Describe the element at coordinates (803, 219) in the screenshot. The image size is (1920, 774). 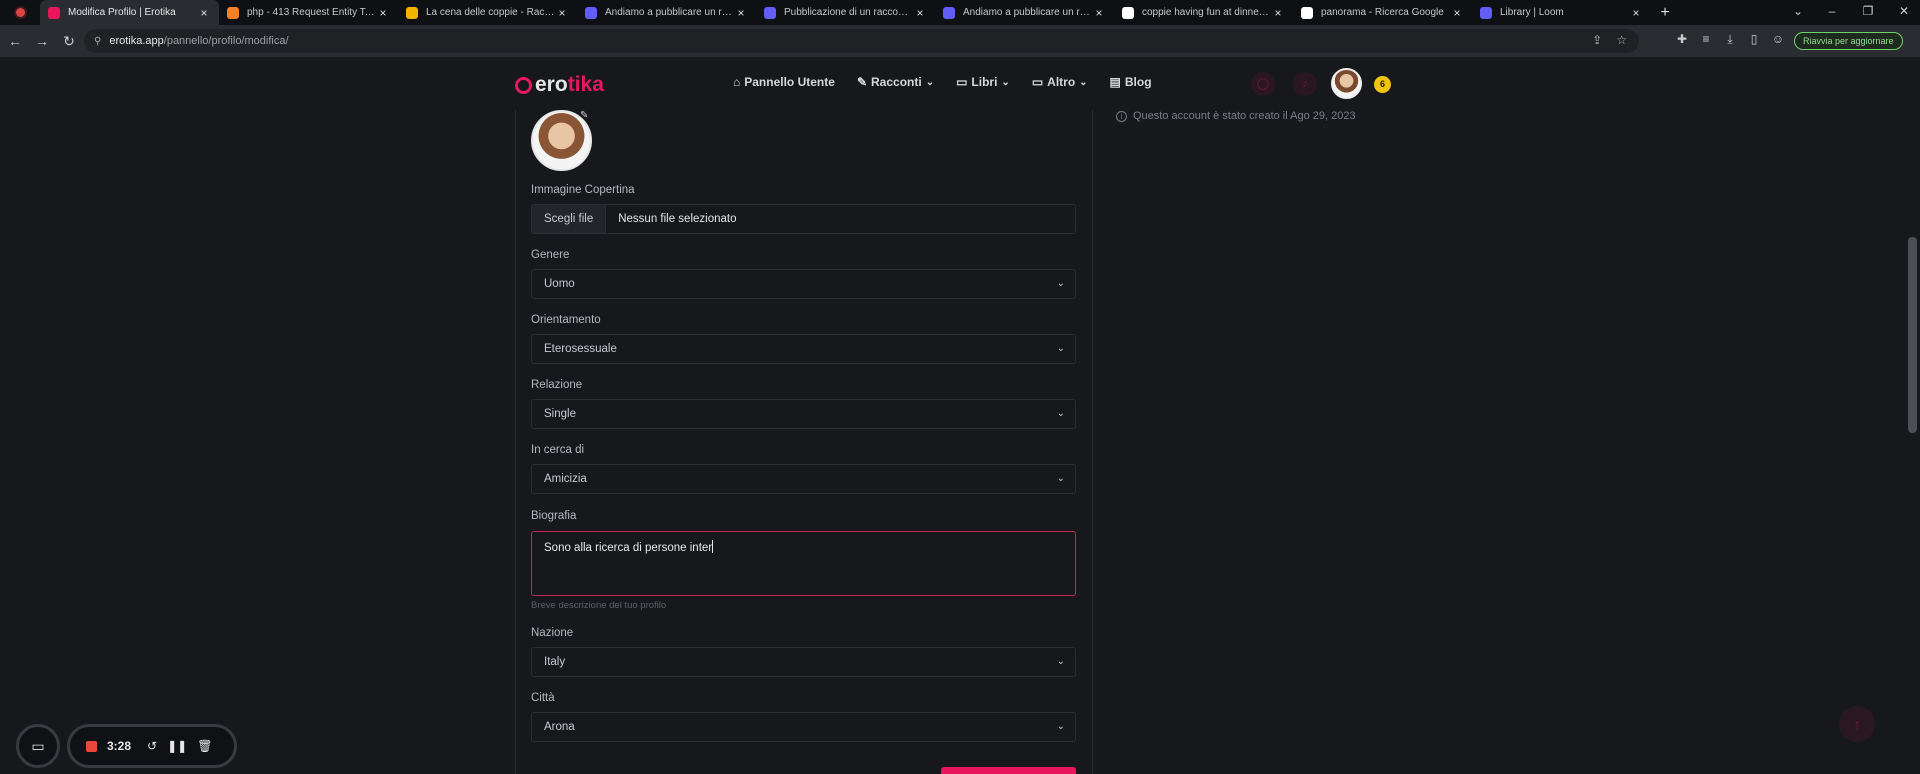
I see `cover-image-file-input: Scegli file Nessun file selezionato` at that location.